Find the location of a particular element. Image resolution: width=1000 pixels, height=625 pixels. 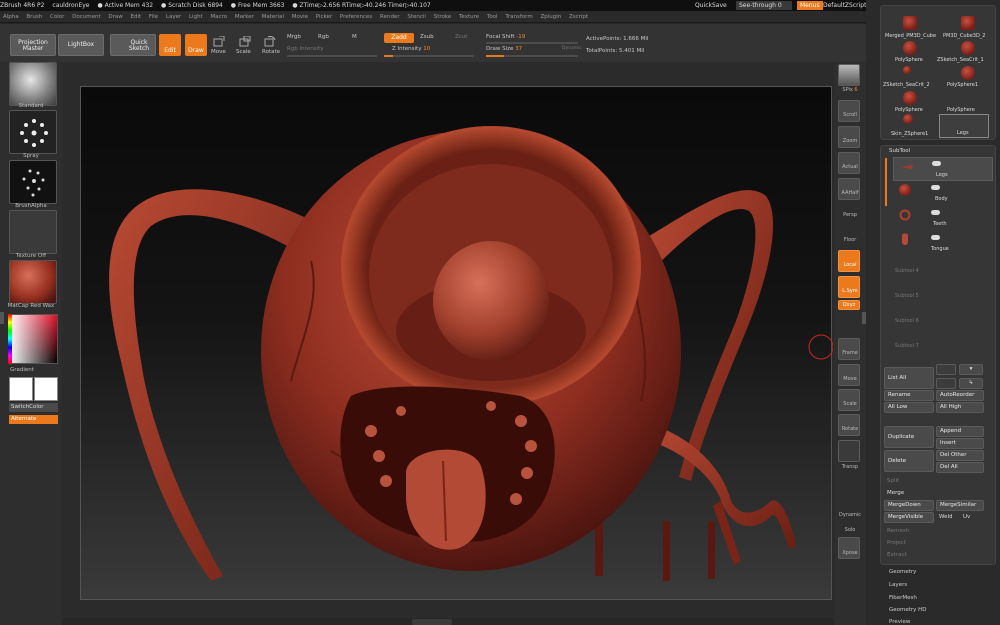

tongue-visibility-toggle is located at coordinates (935, 237).